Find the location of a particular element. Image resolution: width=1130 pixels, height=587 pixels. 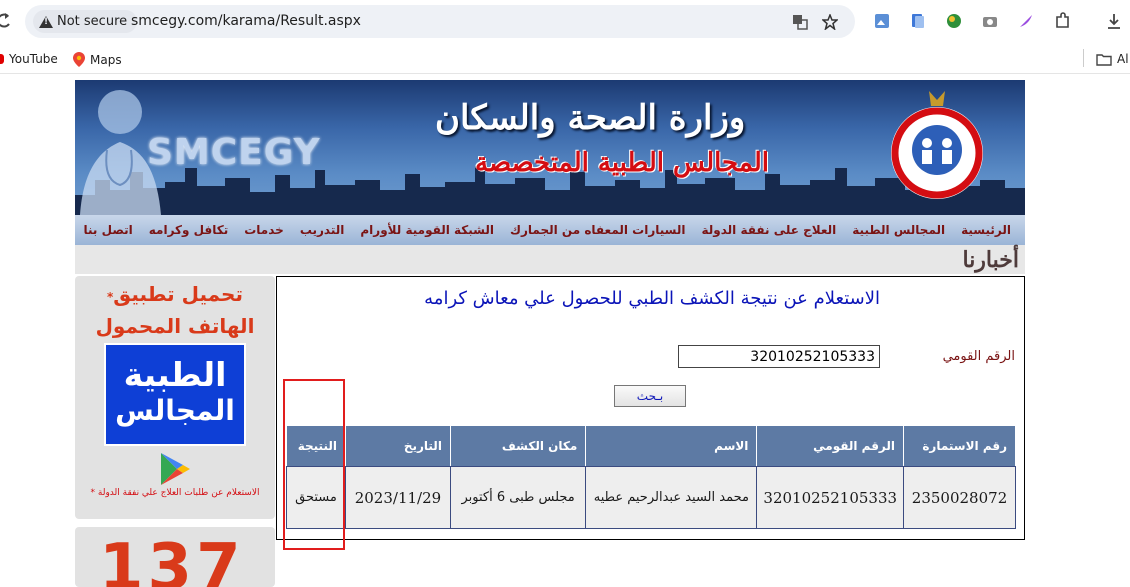

news-bar: أخبارنا is located at coordinates (550, 259).